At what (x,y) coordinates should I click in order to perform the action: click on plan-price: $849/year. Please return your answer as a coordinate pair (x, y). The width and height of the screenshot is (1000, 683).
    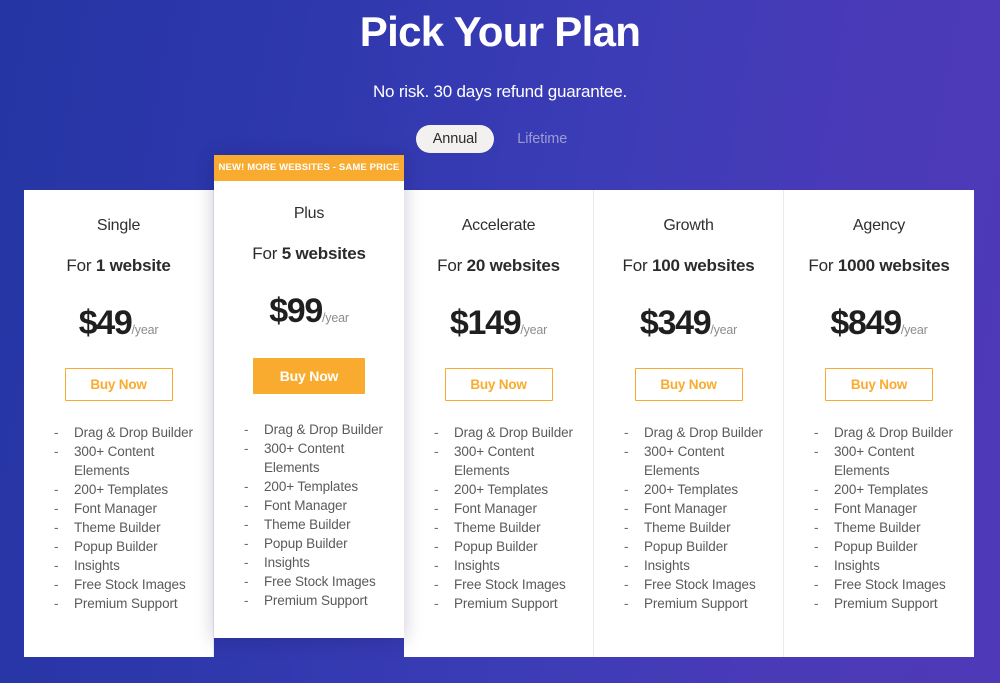
    Looking at the image, I should click on (879, 314).